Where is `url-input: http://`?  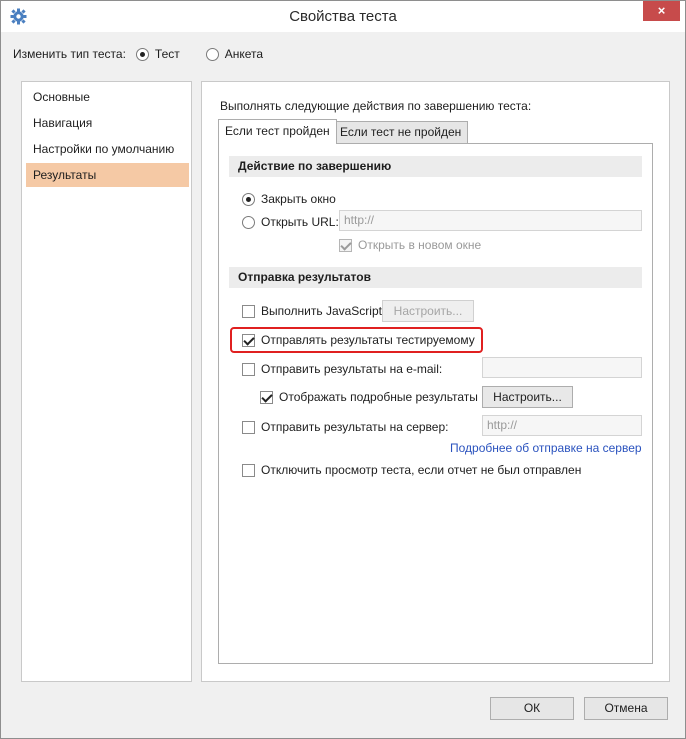
url-input: http:// is located at coordinates (490, 220).